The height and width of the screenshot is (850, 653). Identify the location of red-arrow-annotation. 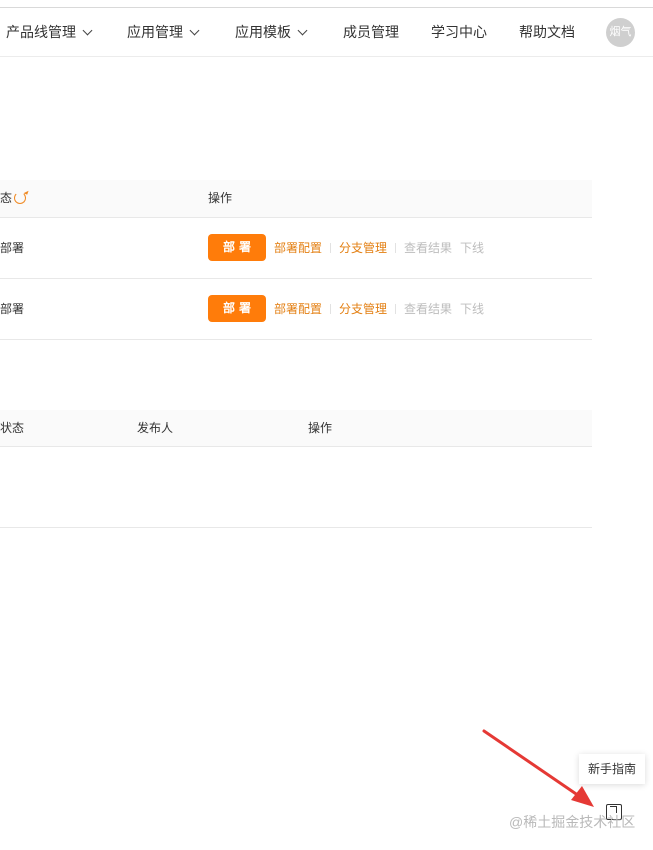
(538, 768).